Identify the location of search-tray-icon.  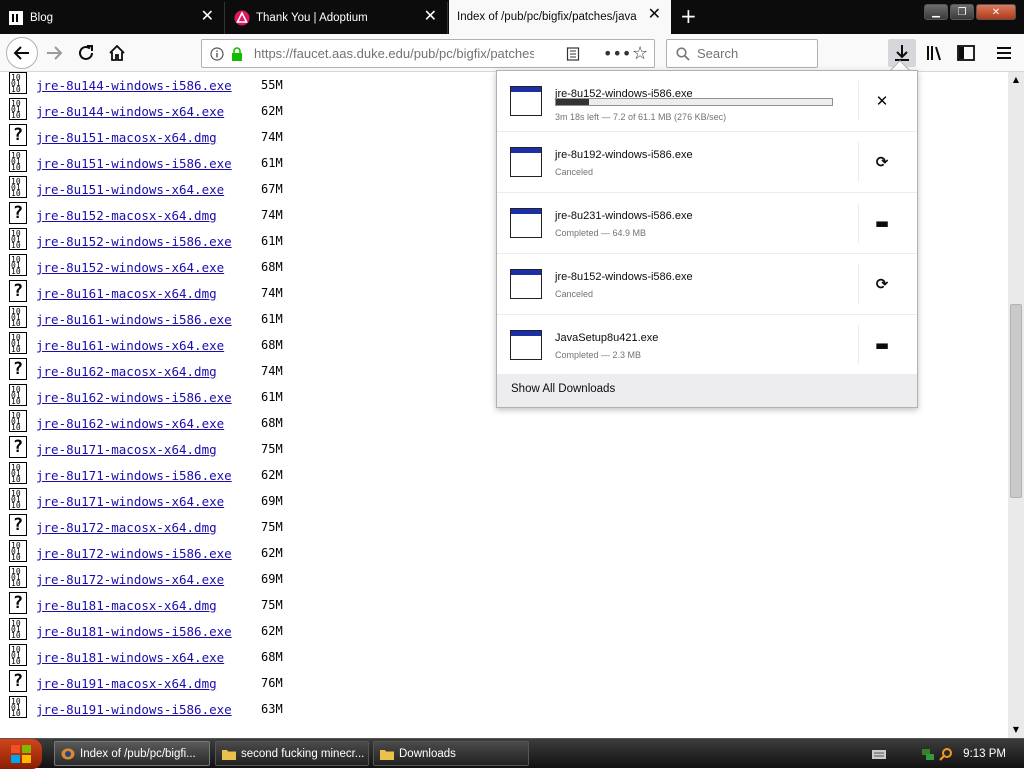
(946, 754).